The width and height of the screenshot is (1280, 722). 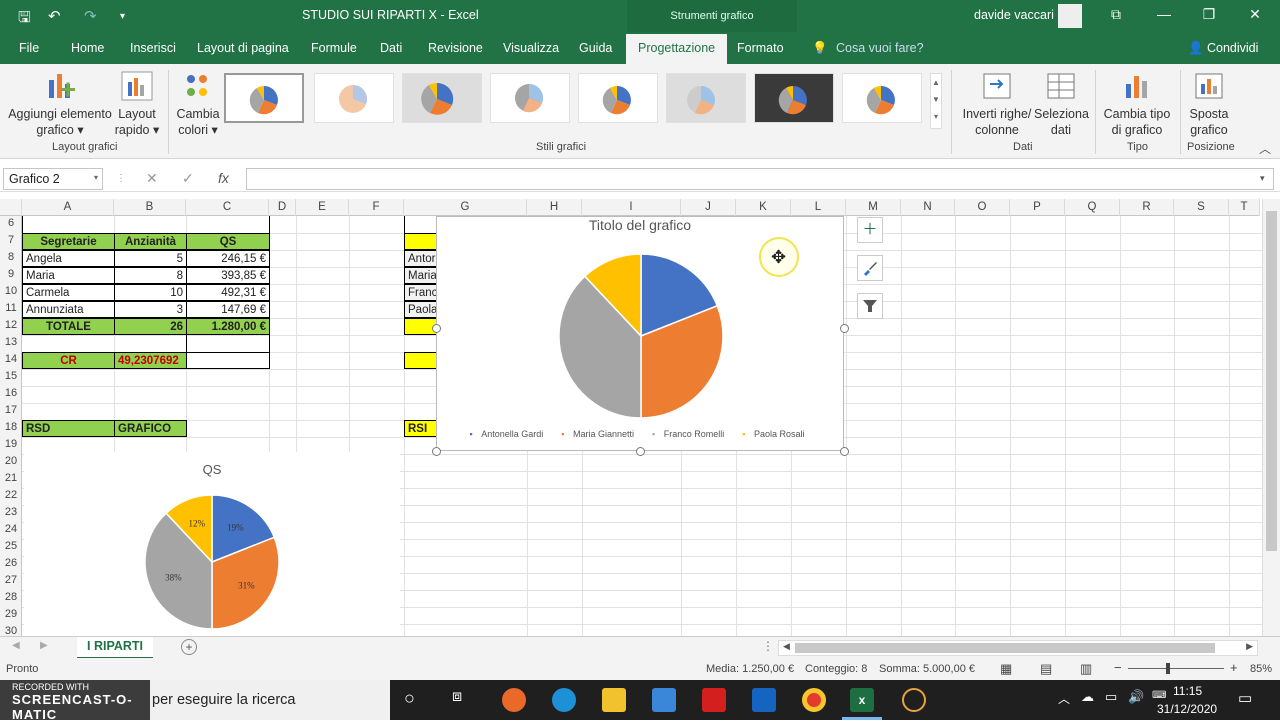 I want to click on table-cell: Annunziata, so click(x=68, y=309).